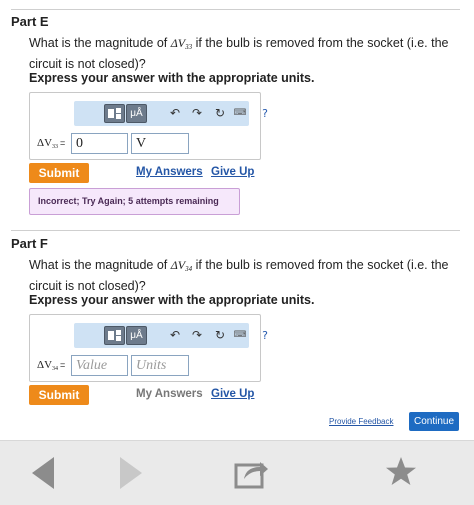 The image size is (474, 505). I want to click on part-e-math-toolbar: μÅ ↶ ↷ ↻ ⌨ ?, so click(171, 113).